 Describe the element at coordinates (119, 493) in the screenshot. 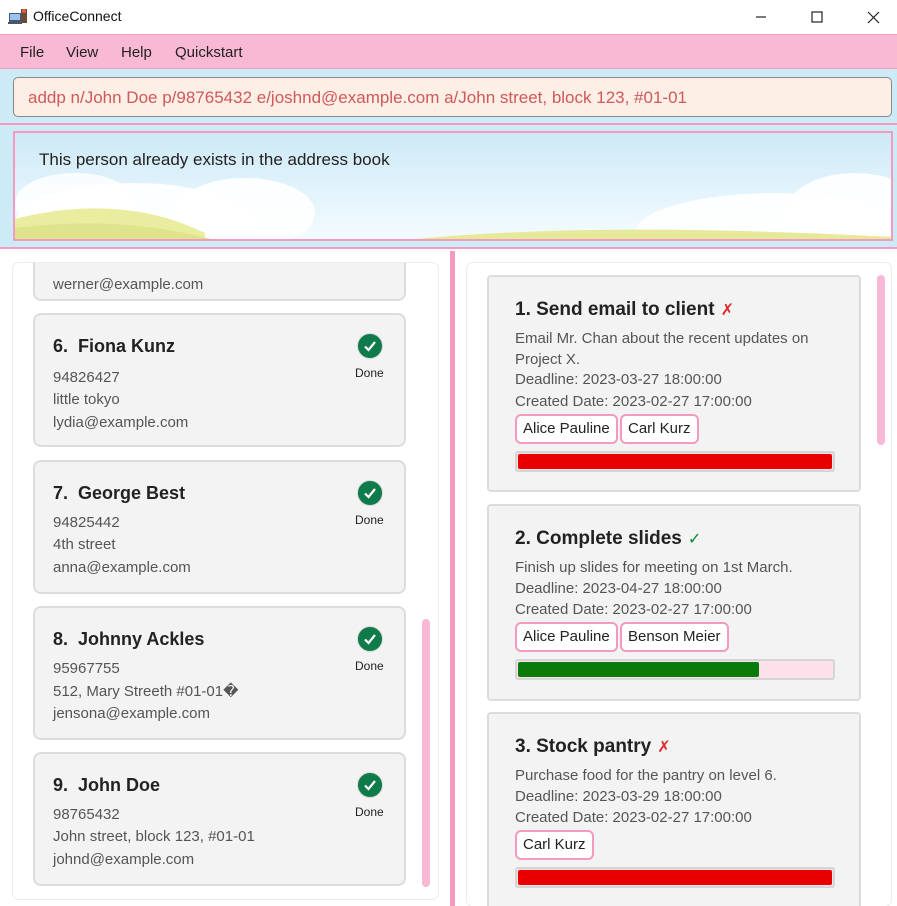

I see `person-name: 7. George Best` at that location.